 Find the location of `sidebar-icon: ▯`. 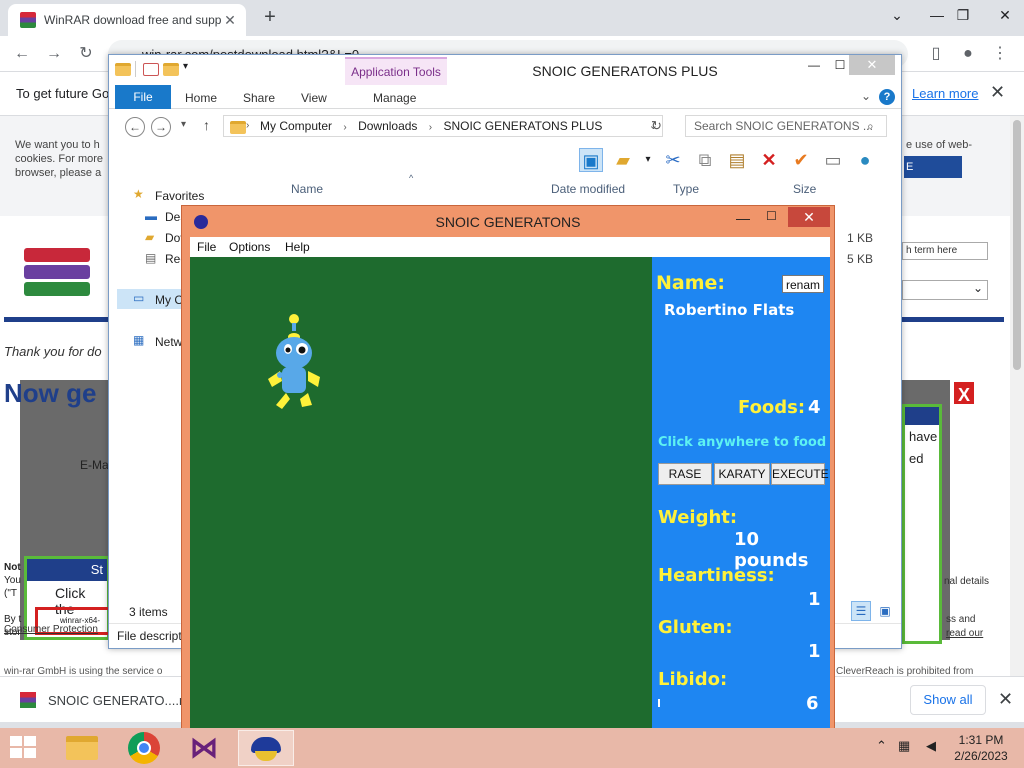

sidebar-icon: ▯ is located at coordinates (936, 54).